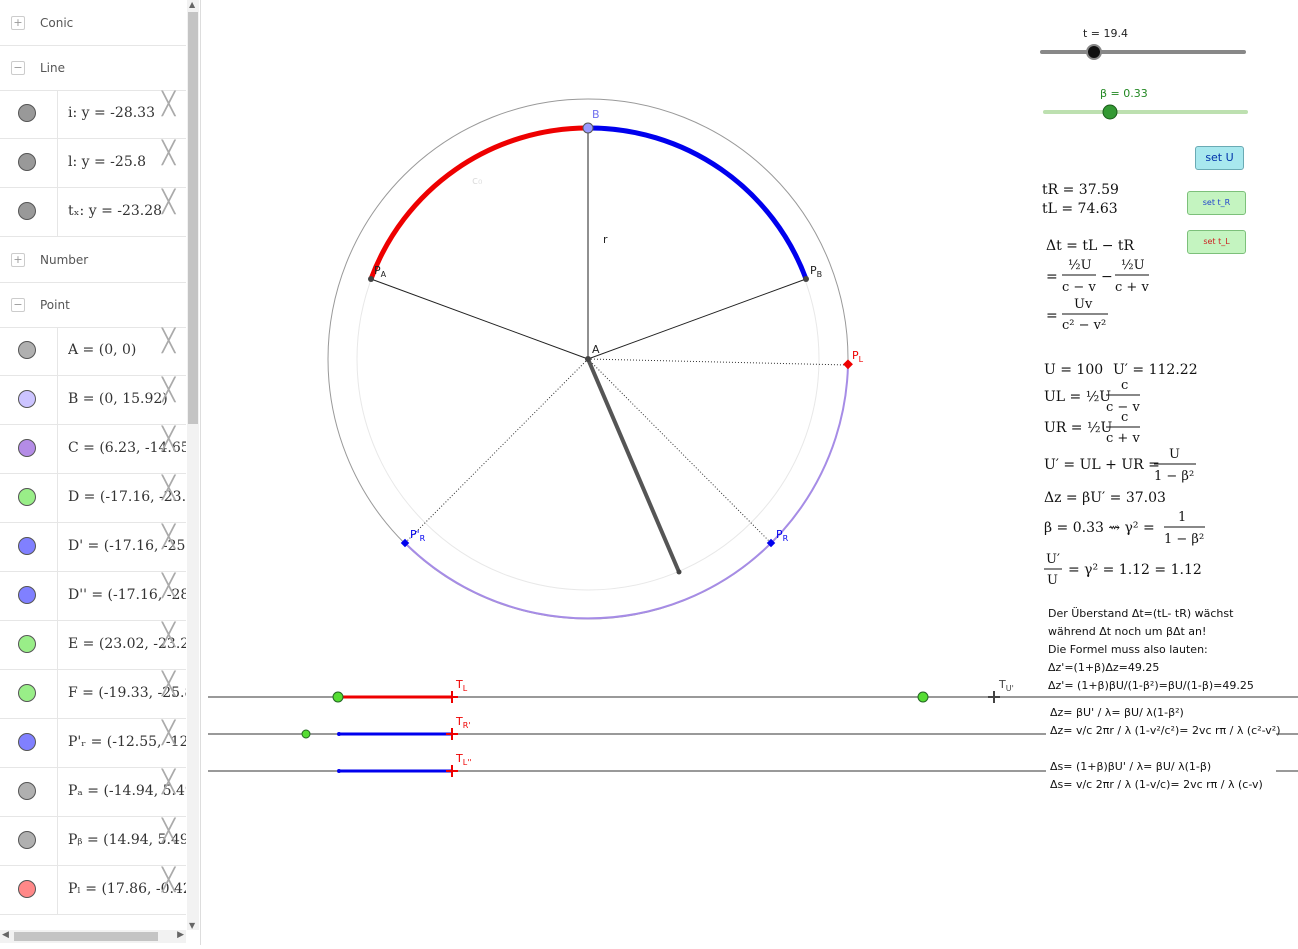 This screenshot has height=949, width=1298. I want to click on slider-beta-thumb, so click(1110, 112).